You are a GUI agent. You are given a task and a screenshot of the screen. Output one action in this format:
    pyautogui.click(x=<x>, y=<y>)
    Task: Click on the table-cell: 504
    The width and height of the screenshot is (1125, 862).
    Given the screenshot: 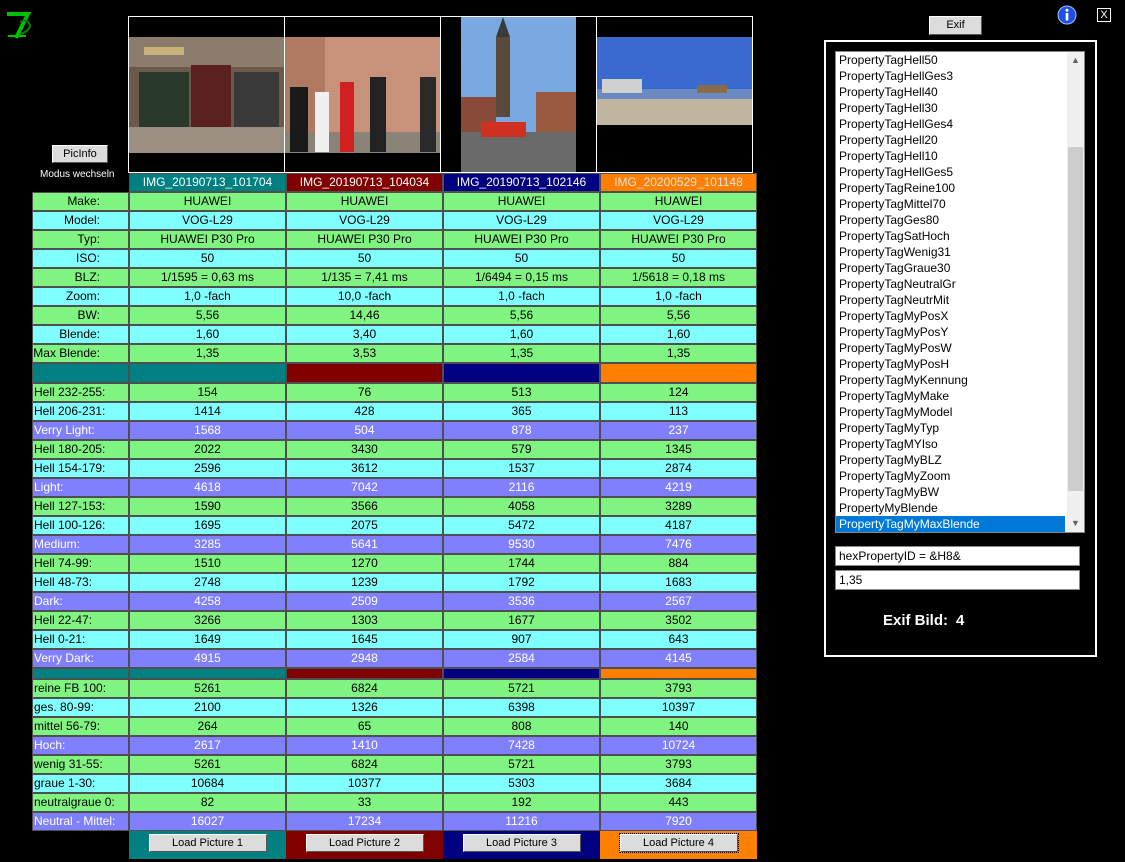 What is the action you would take?
    pyautogui.click(x=364, y=430)
    